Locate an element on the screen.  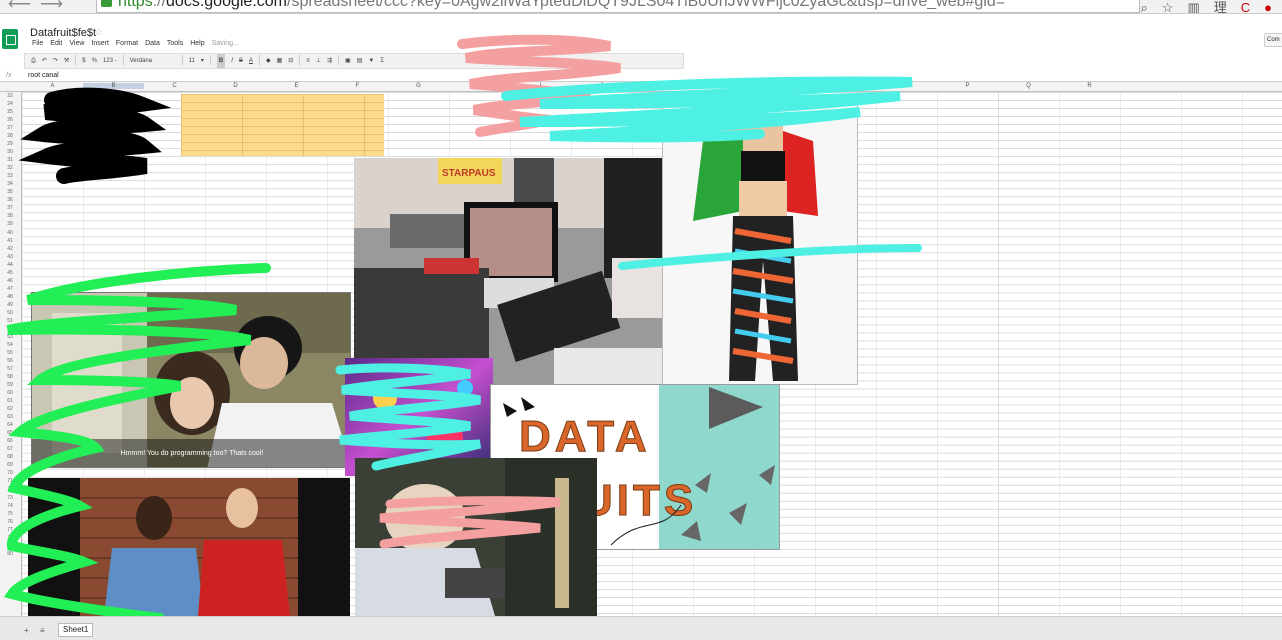
cyan-line-scribble is located at coordinates (770, 257).